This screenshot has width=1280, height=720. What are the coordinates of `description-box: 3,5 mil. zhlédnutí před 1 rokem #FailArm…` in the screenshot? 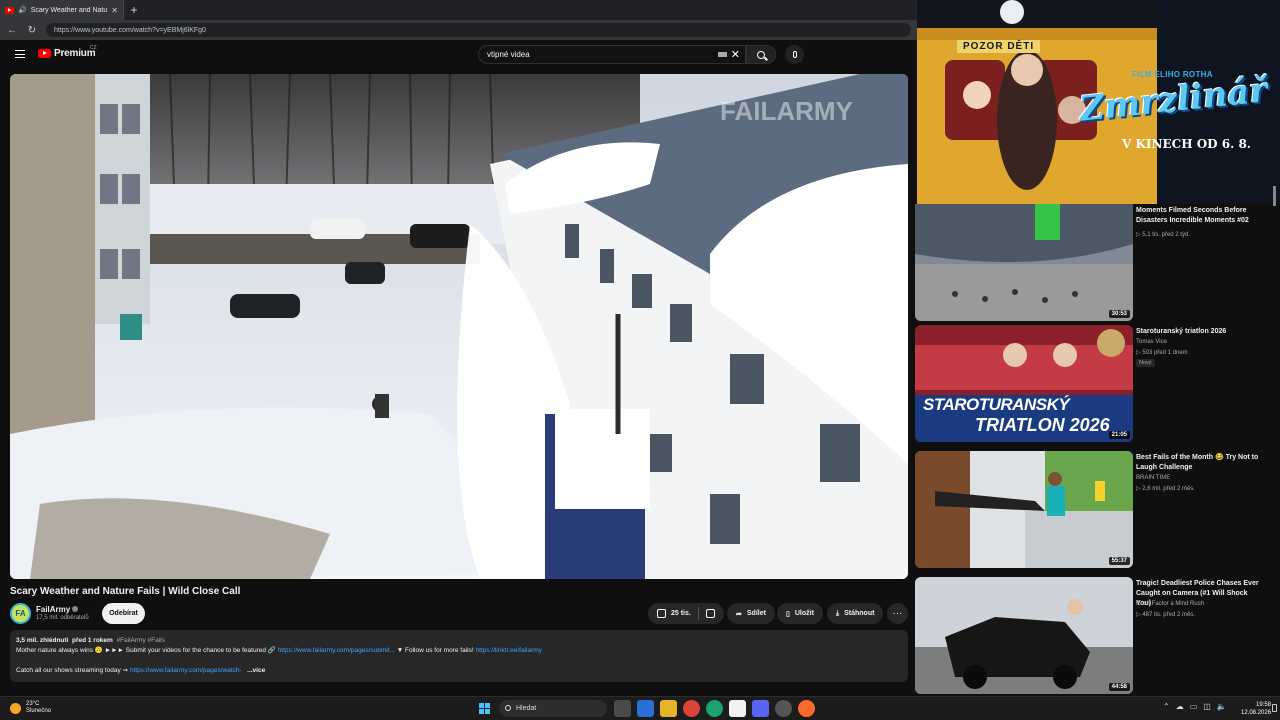 It's located at (459, 656).